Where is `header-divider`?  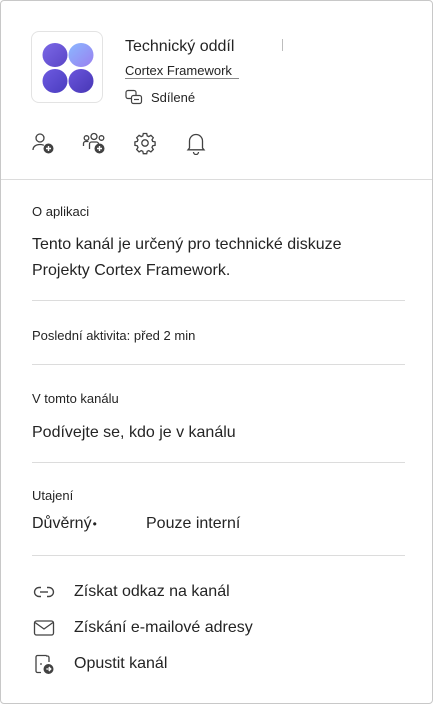 header-divider is located at coordinates (216, 179).